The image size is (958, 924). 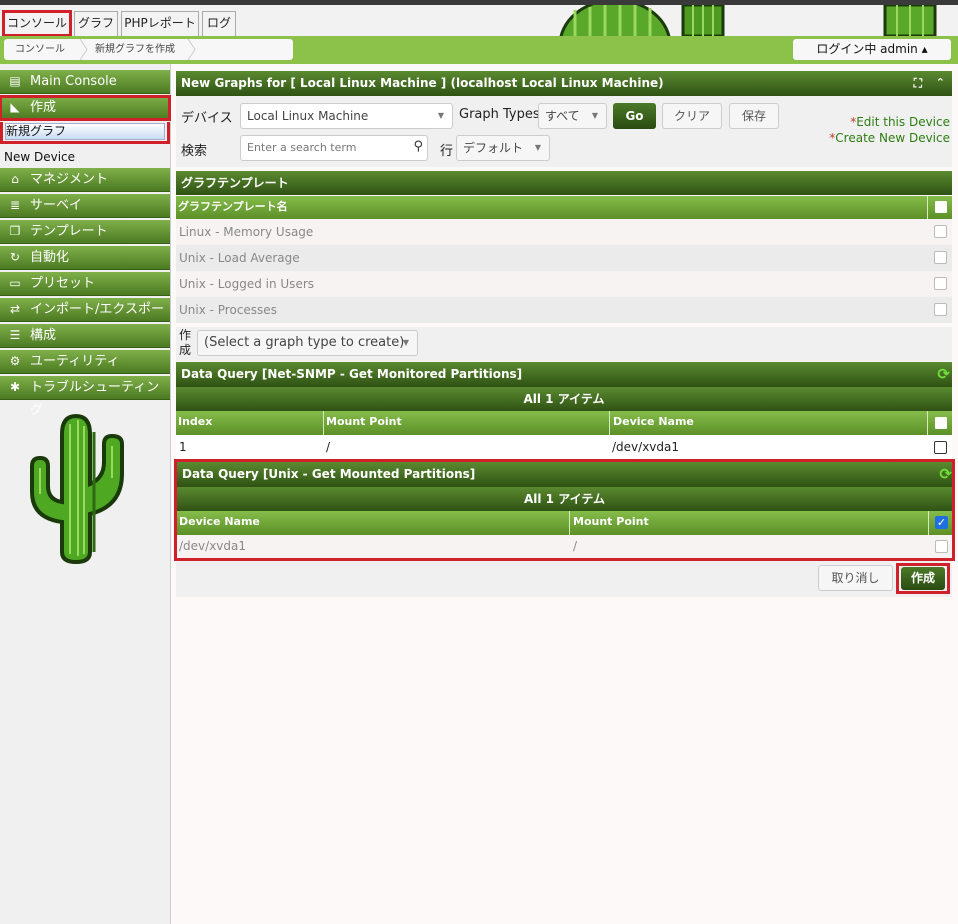 What do you see at coordinates (564, 399) in the screenshot?
I see `data-query-1-items: All 1 アイテム` at bounding box center [564, 399].